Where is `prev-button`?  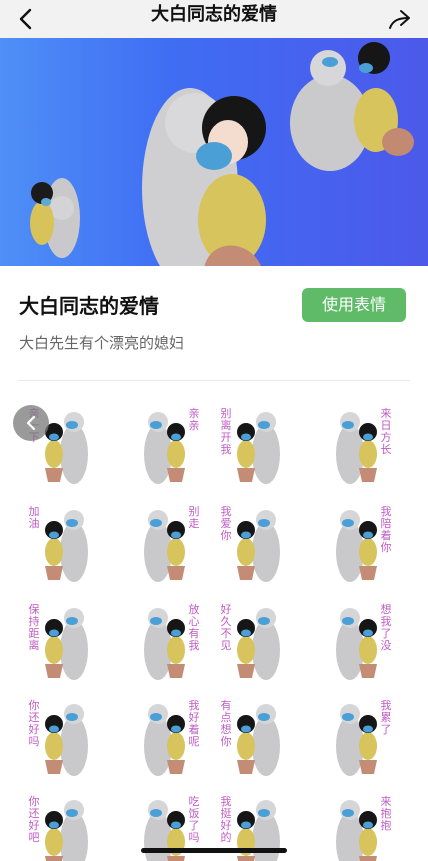
prev-button is located at coordinates (31, 423).